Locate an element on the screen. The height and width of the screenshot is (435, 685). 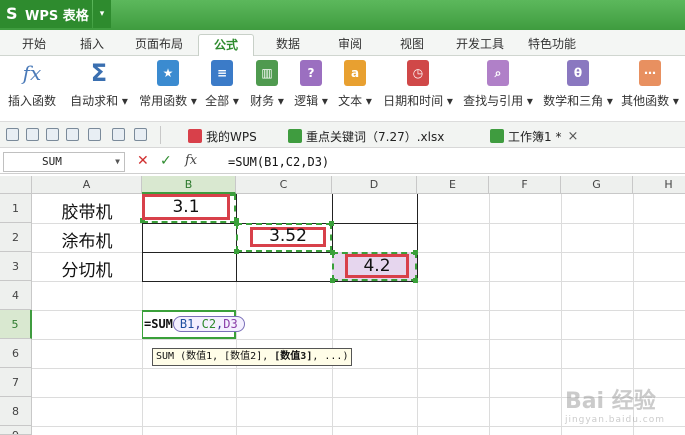
insert-function-fx-icon: fx is located at coordinates (191, 160).